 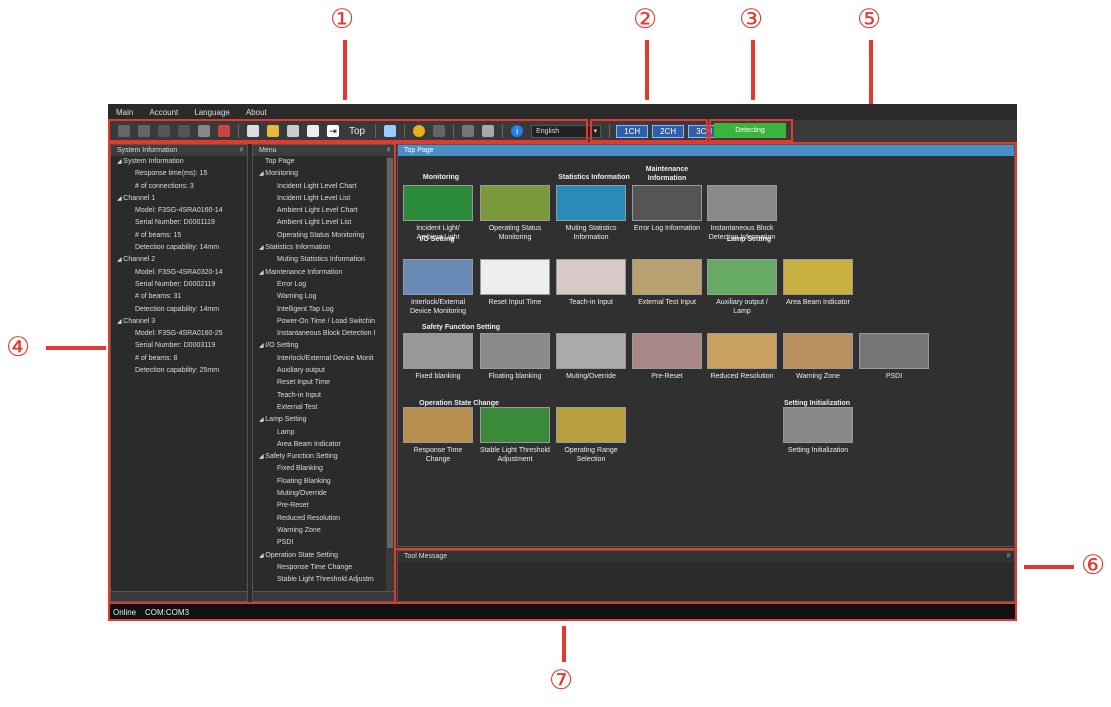 I want to click on menu-about: About, so click(x=256, y=112).